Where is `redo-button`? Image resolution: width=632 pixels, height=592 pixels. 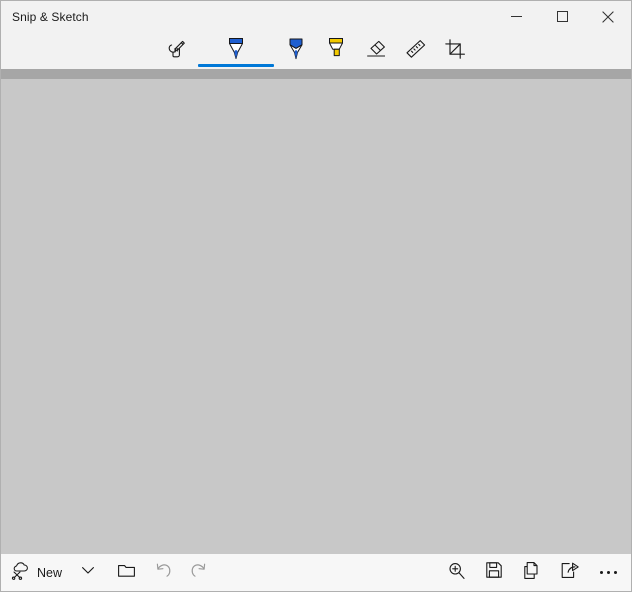
redo-button is located at coordinates (198, 572).